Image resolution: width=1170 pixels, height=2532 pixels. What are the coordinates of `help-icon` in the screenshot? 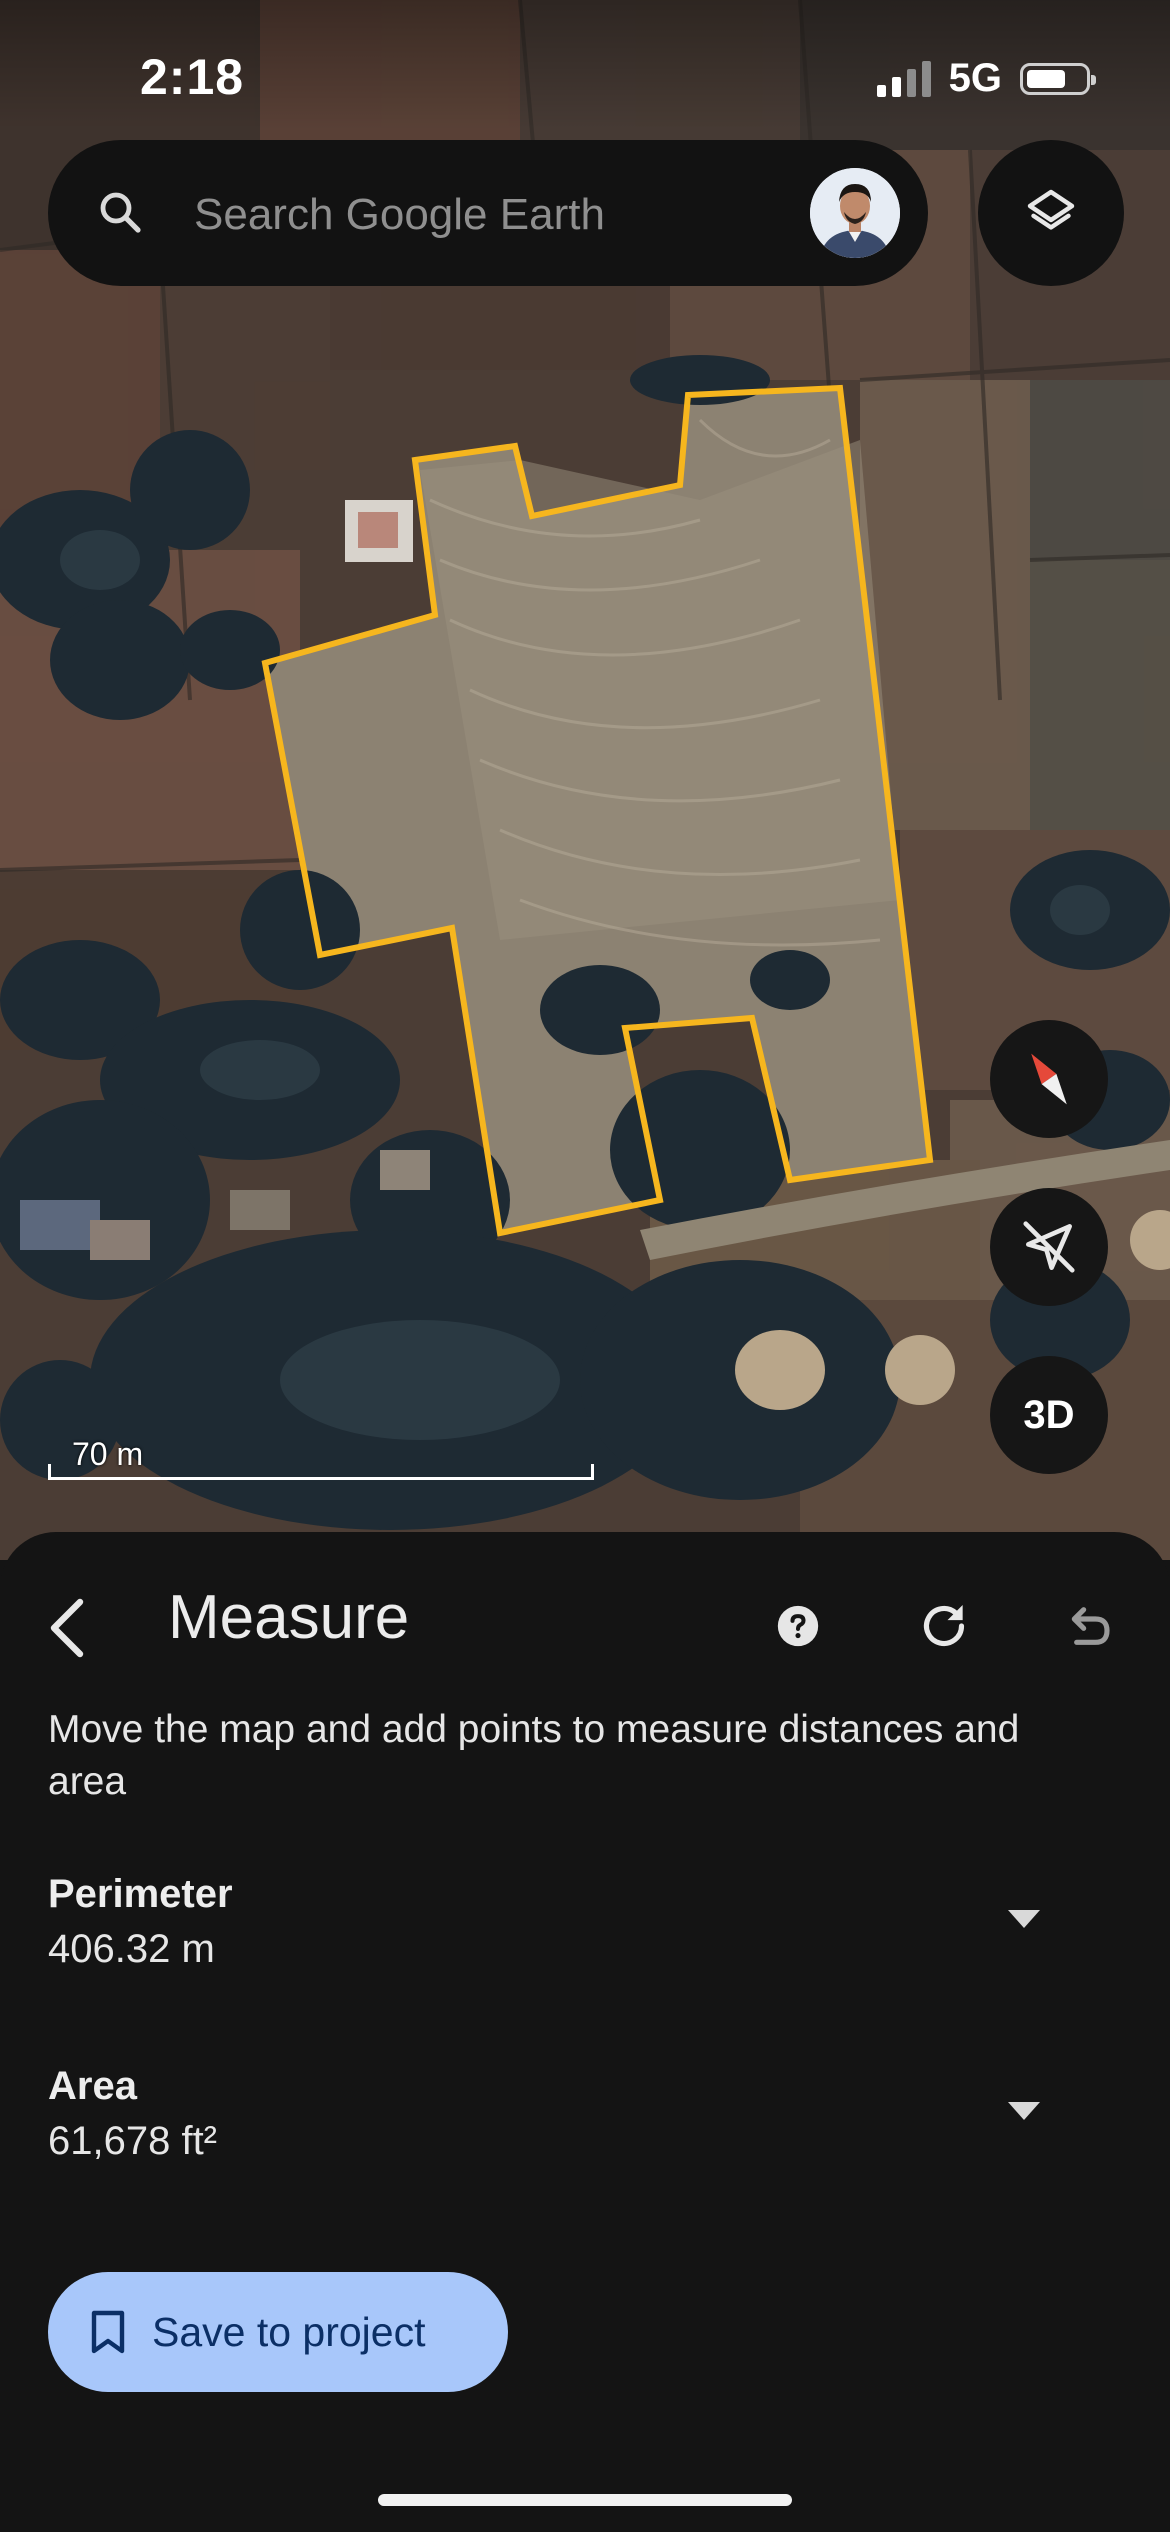 It's located at (798, 1626).